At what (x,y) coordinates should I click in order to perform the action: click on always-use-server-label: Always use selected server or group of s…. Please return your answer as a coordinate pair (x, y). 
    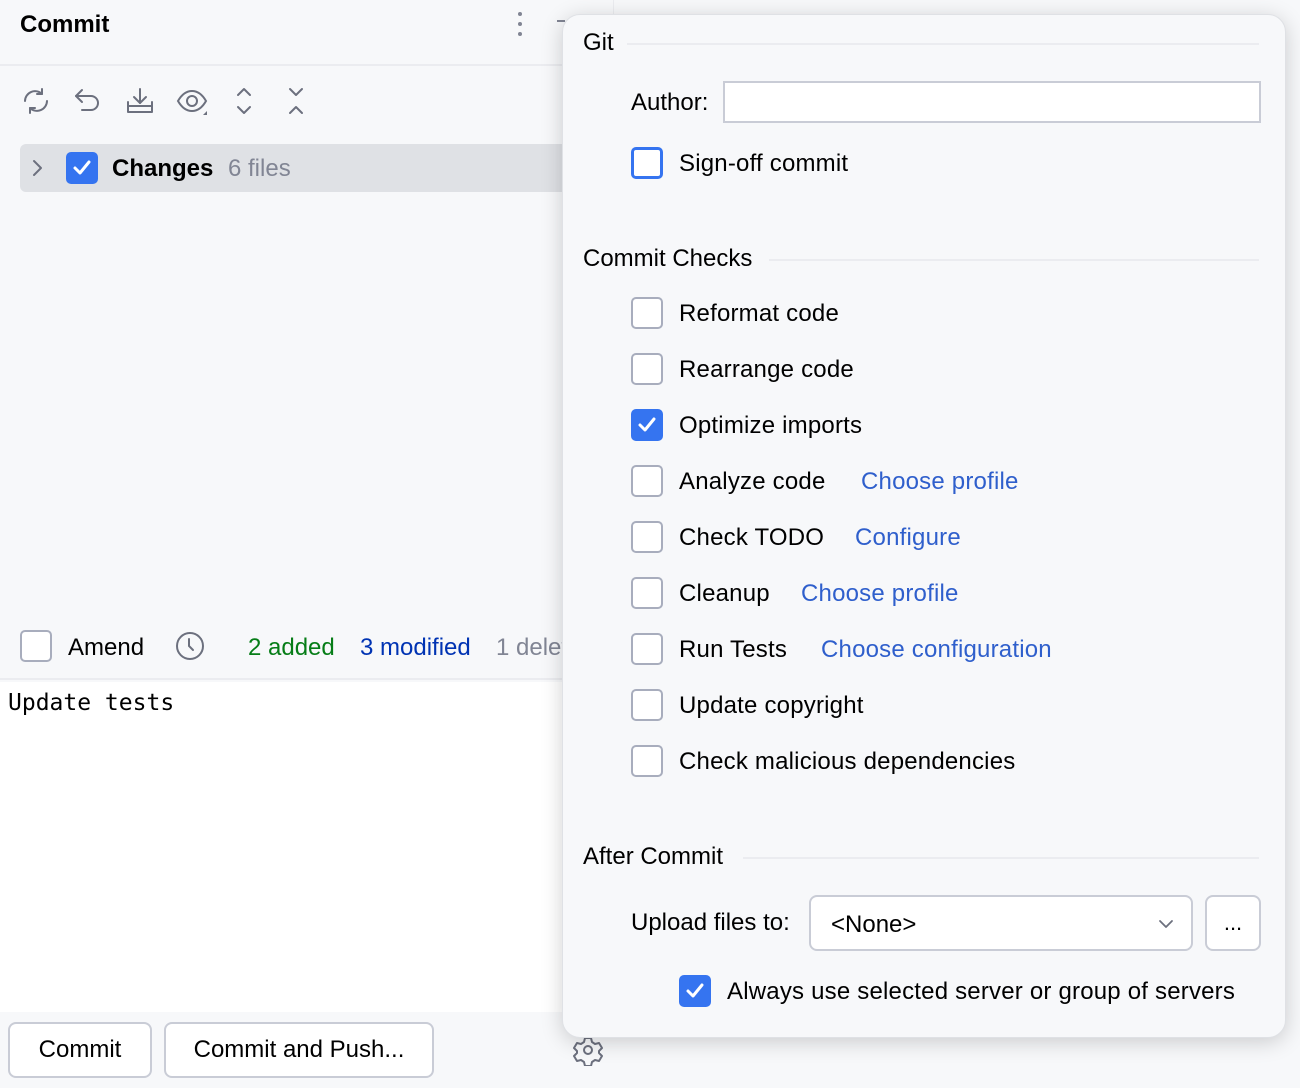
    Looking at the image, I should click on (981, 992).